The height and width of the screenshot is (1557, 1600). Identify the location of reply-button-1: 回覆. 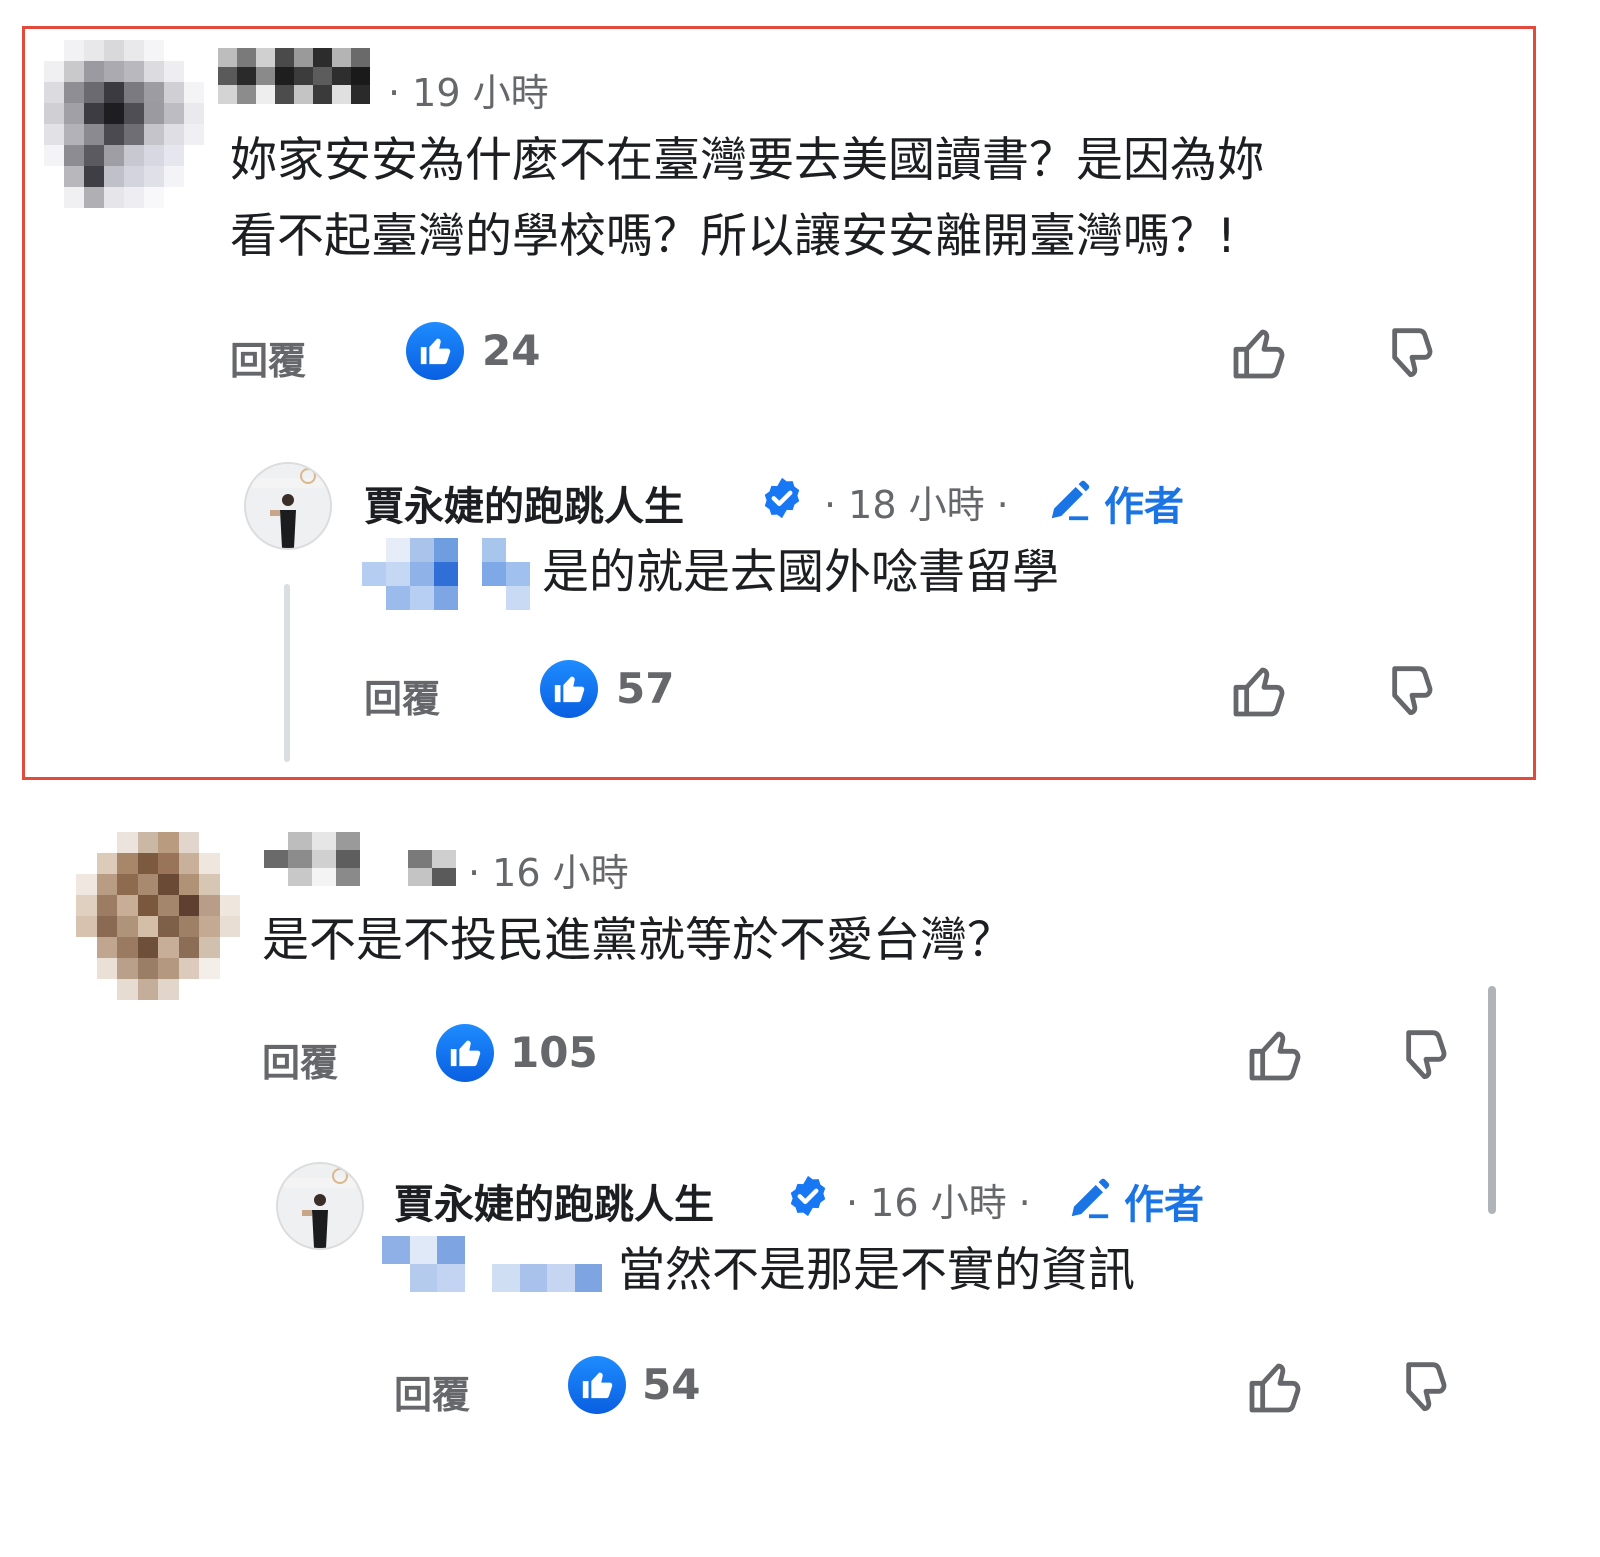
(268, 357).